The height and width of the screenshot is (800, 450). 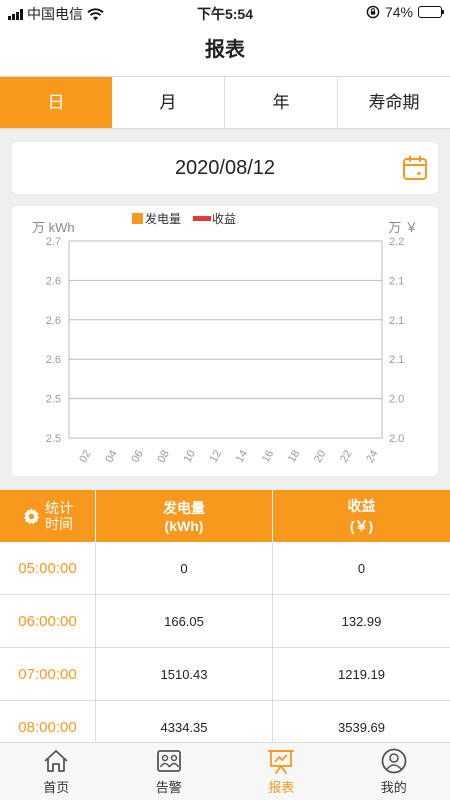 What do you see at coordinates (56, 787) in the screenshot?
I see `nav-home-label: 首页` at bounding box center [56, 787].